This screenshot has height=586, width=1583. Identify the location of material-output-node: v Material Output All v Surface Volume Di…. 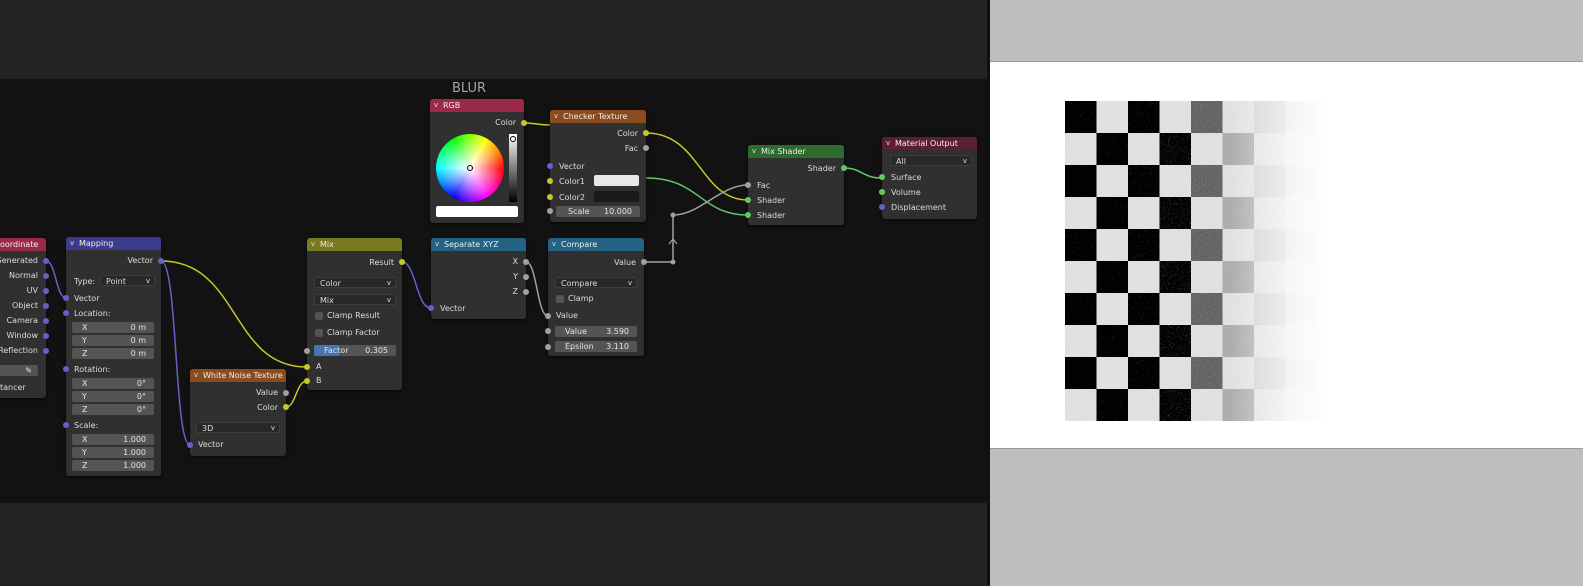
(929, 178).